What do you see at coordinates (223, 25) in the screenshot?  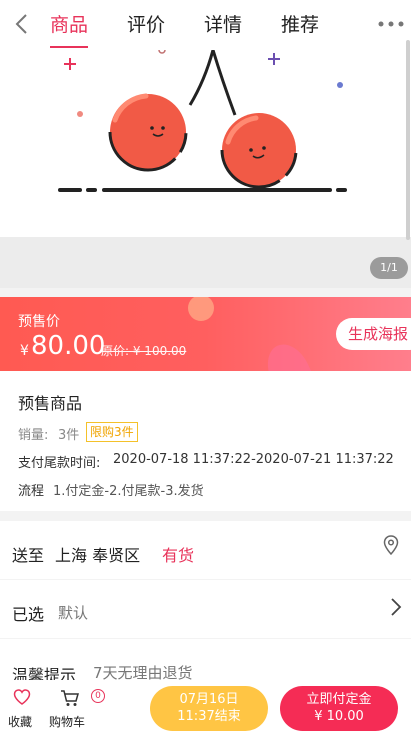 I see `tab-details: 详情` at bounding box center [223, 25].